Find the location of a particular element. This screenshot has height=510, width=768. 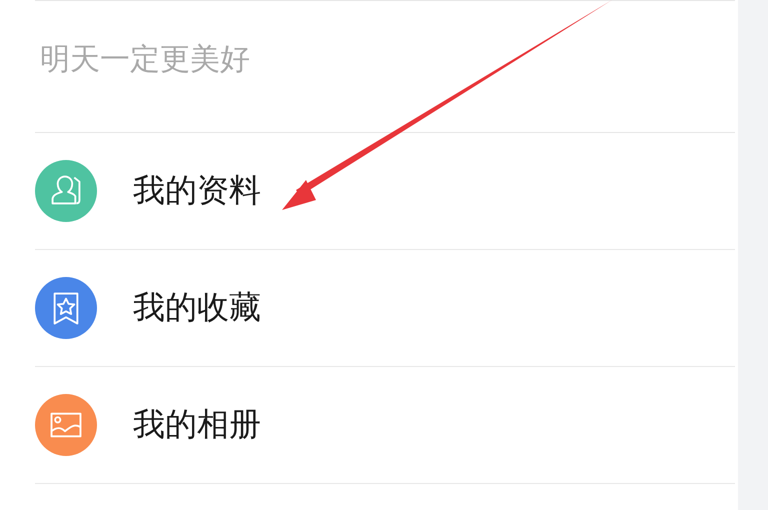

menu-label: 我的收藏 is located at coordinates (197, 307).